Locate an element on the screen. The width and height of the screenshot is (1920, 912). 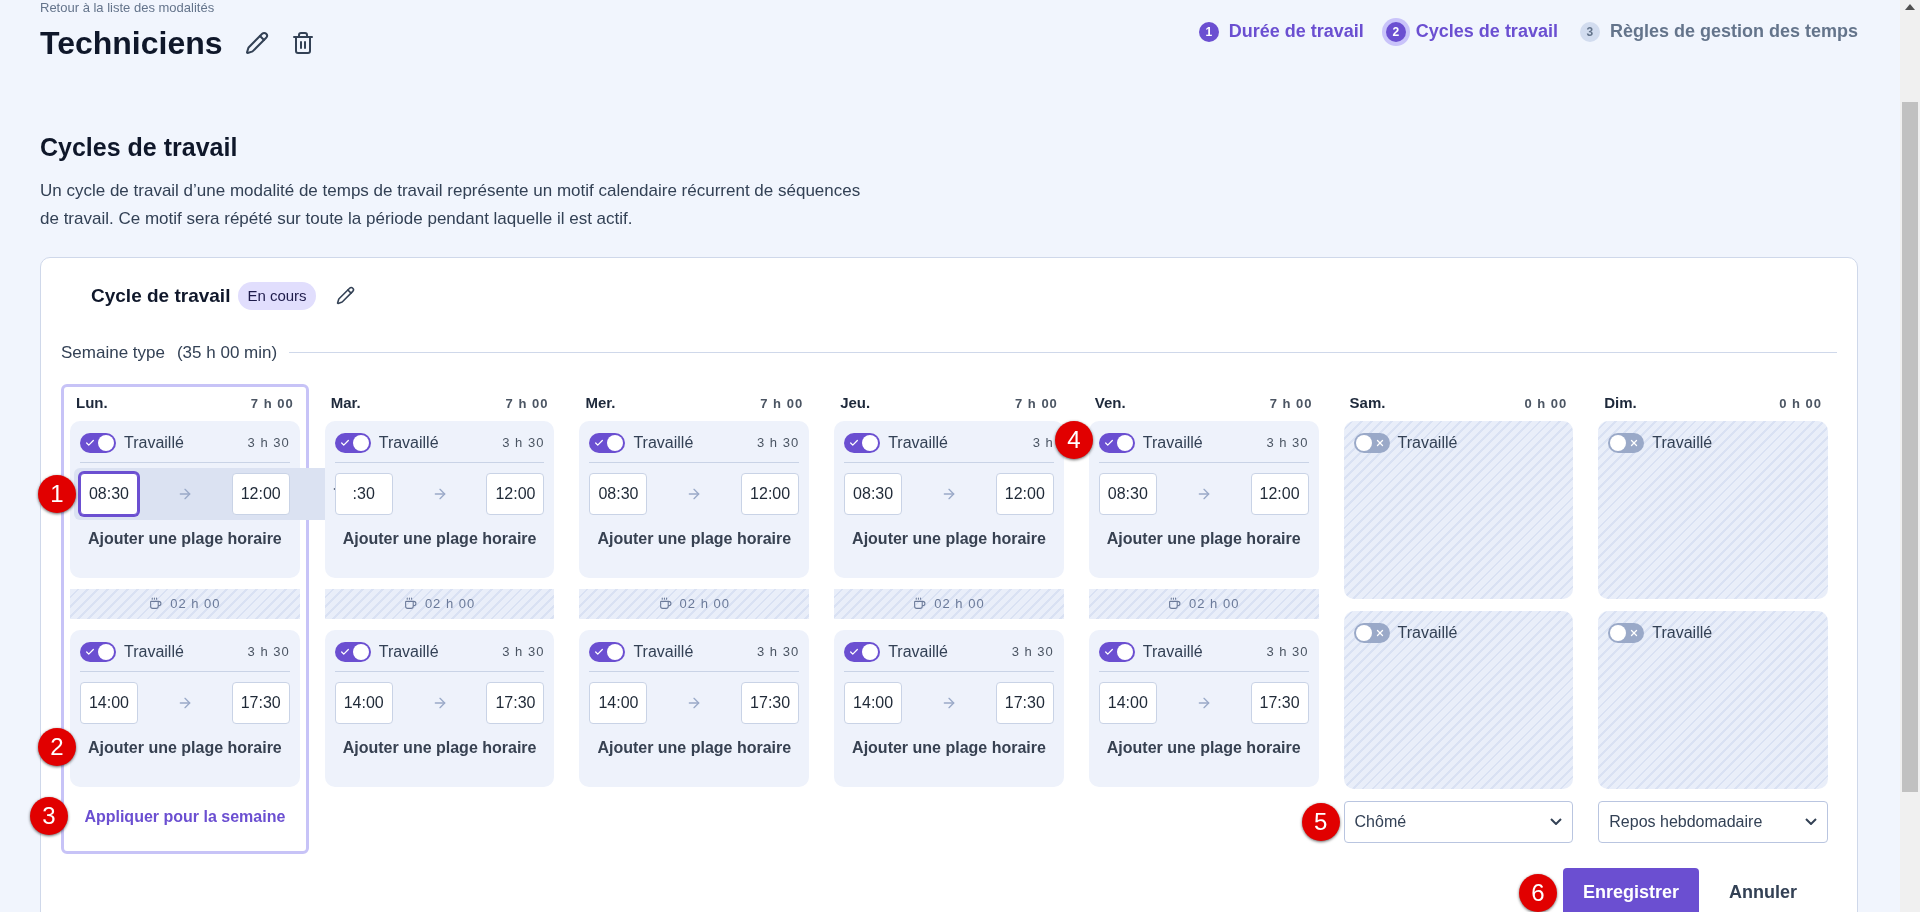
back-link: Retour à la liste des modalités is located at coordinates (177, 8).